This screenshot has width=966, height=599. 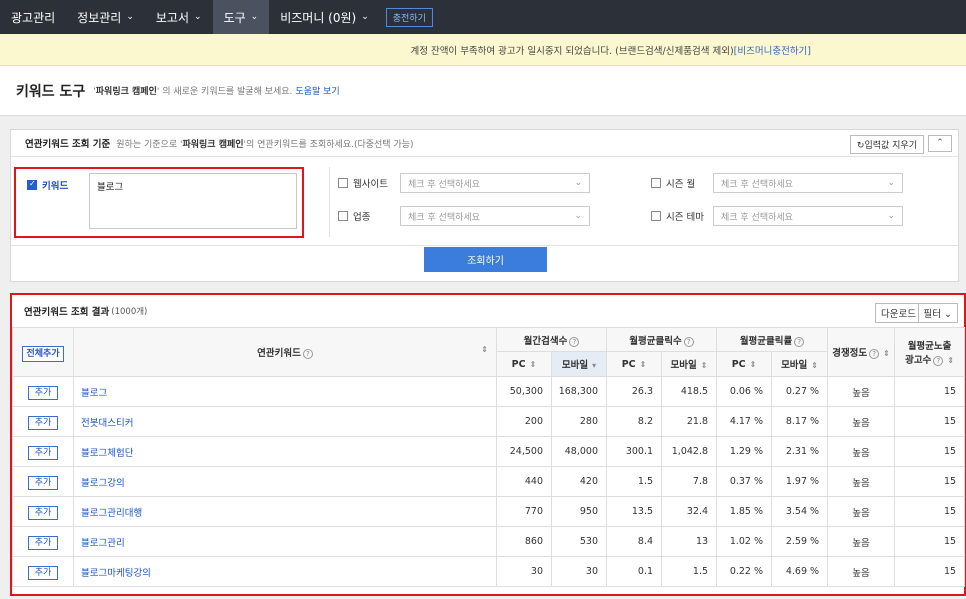 I want to click on sort-desc-icon: ▾, so click(x=594, y=365).